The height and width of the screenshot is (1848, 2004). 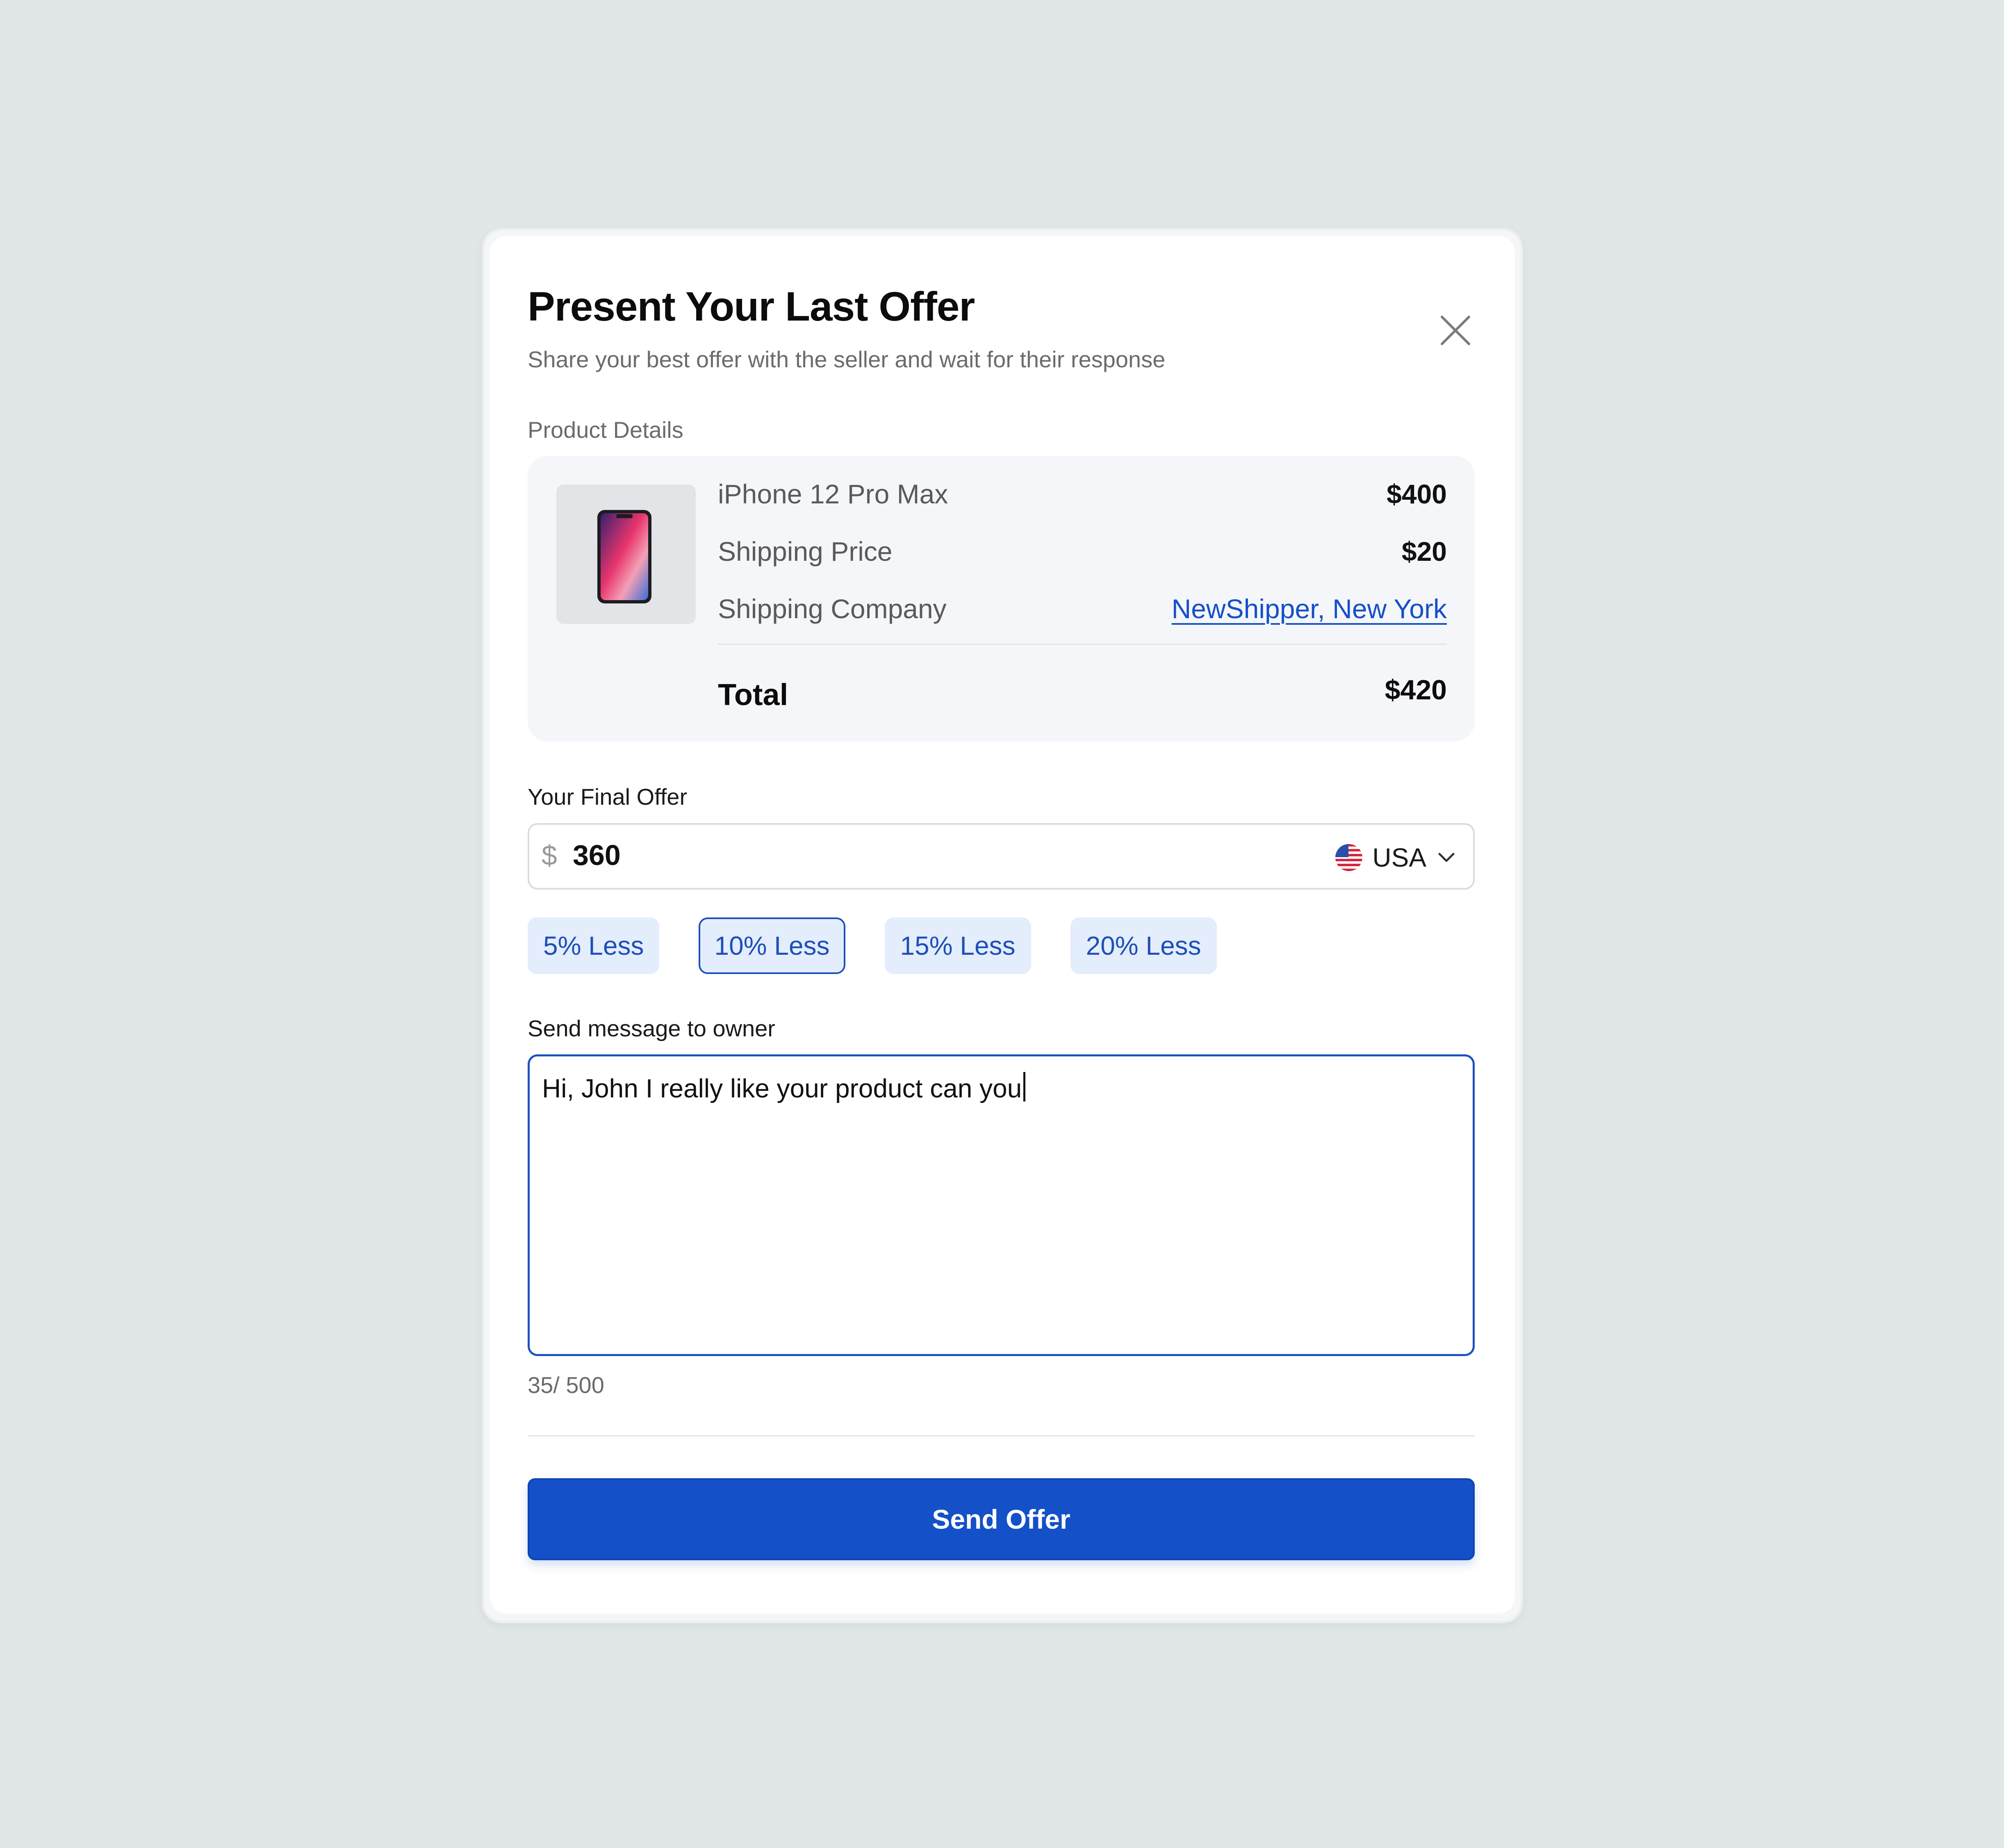 What do you see at coordinates (832, 609) in the screenshot?
I see `shipping-company-label: Shipping Company` at bounding box center [832, 609].